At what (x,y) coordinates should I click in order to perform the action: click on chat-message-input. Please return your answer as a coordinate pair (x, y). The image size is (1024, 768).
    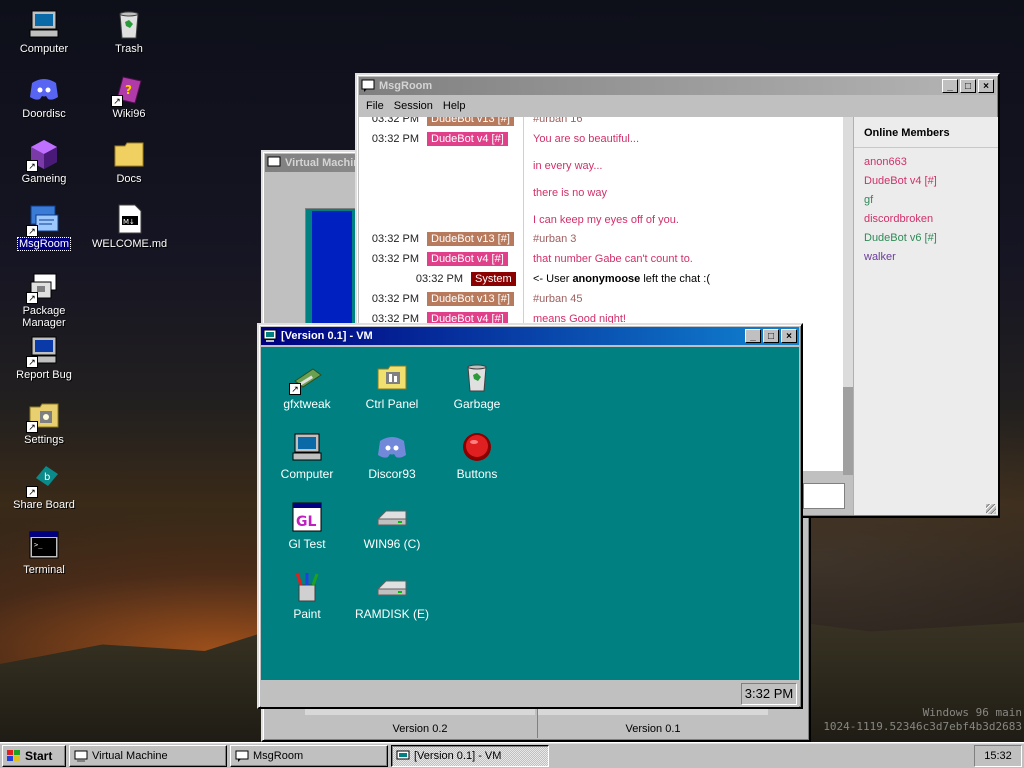
    Looking at the image, I should click on (824, 496).